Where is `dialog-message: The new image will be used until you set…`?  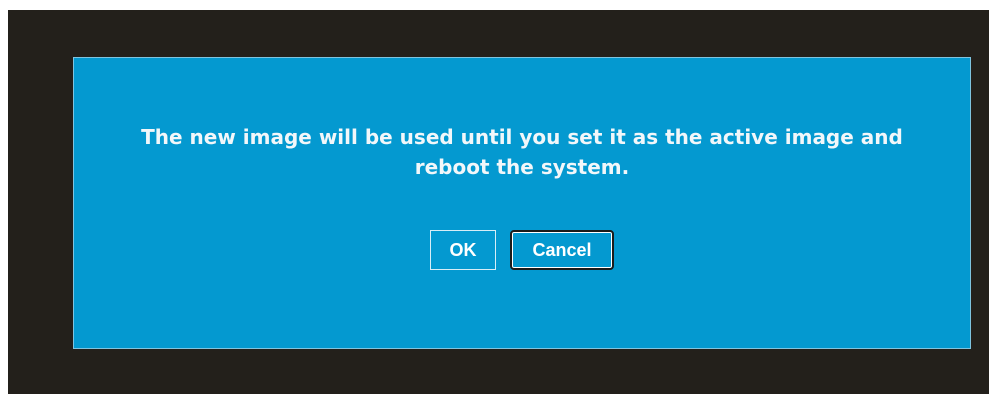
dialog-message: The new image will be used until you set… is located at coordinates (522, 152).